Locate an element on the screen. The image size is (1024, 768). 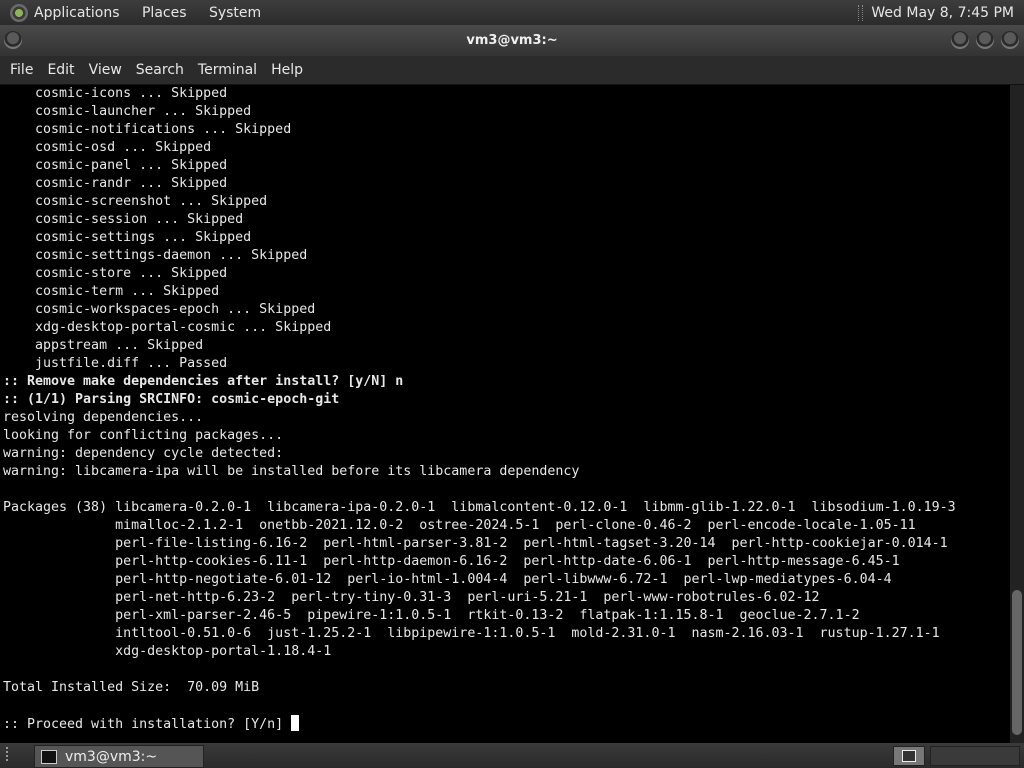
terminal-line: justfile.diff ... Passed is located at coordinates (479, 364).